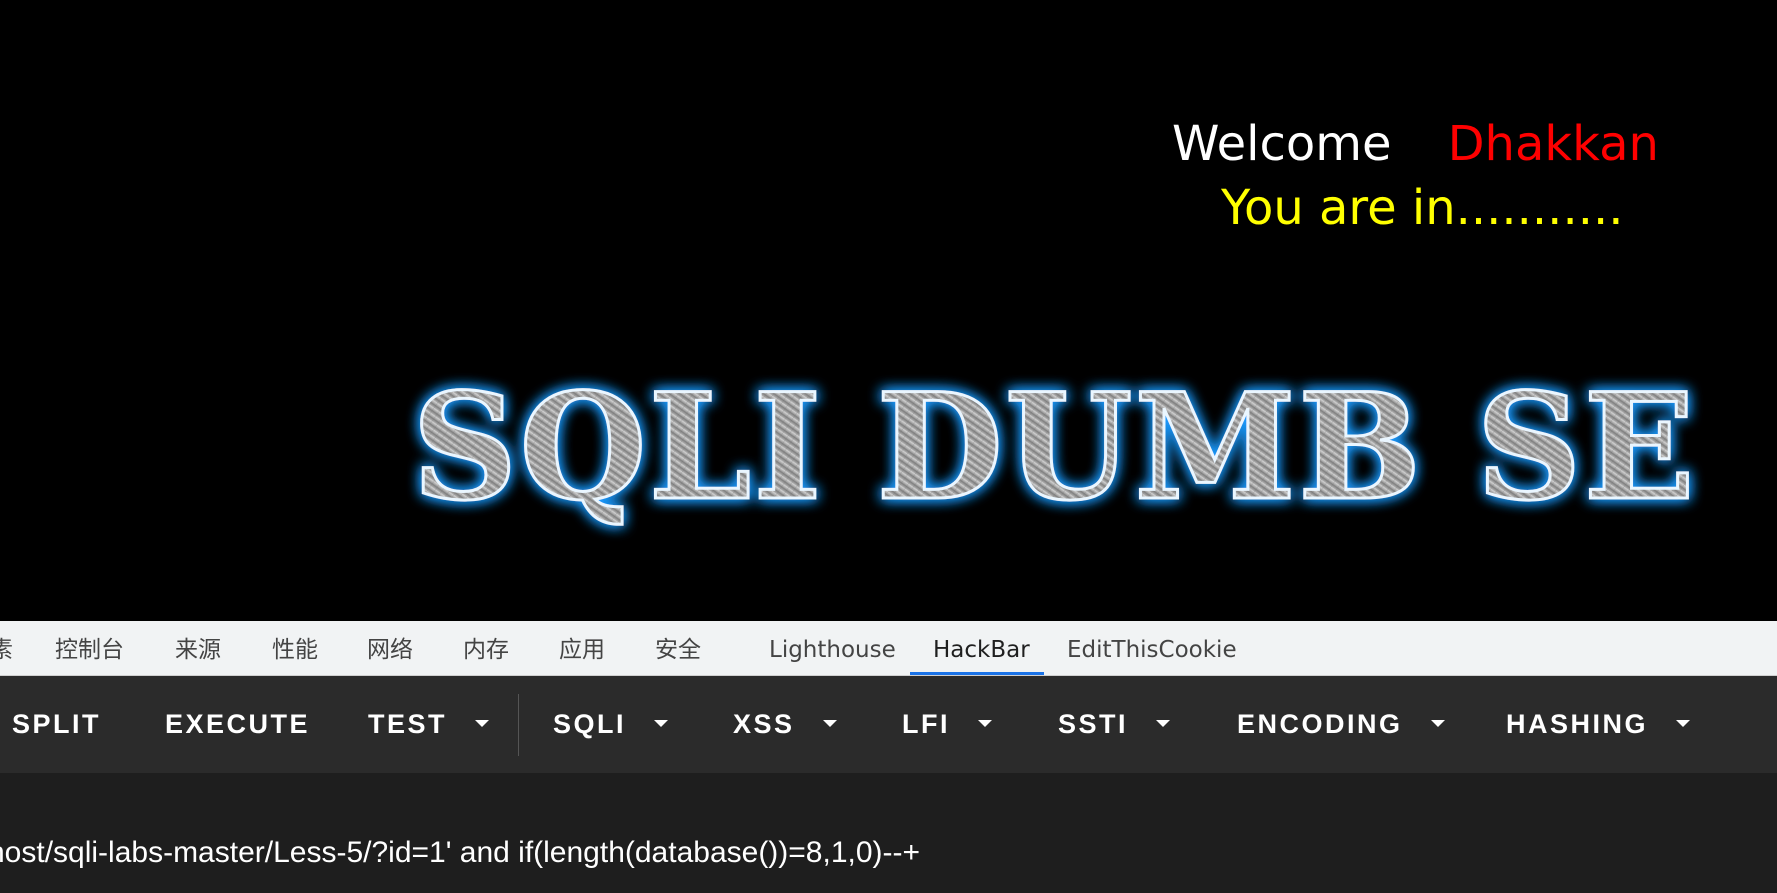  Describe the element at coordinates (582, 648) in the screenshot. I see `tab-application: 应用` at that location.